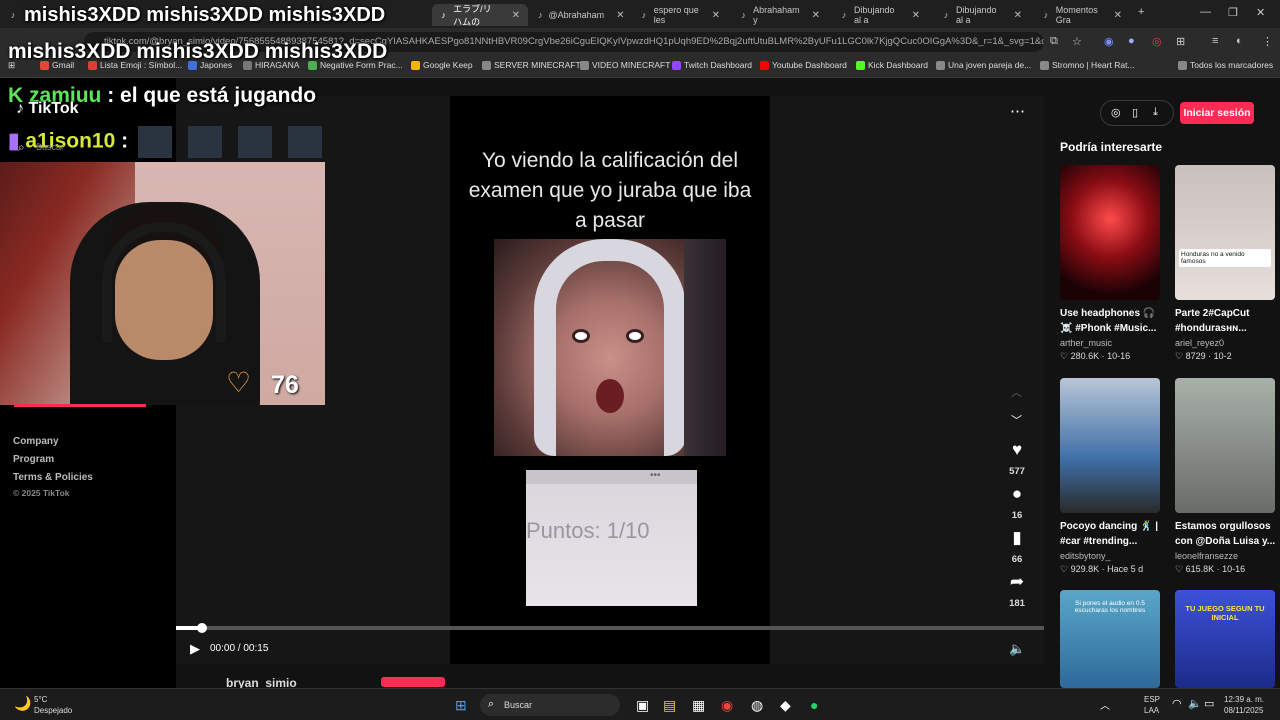 The width and height of the screenshot is (1280, 720). Describe the element at coordinates (1233, 12) in the screenshot. I see `maximize-icon: ❐` at that location.